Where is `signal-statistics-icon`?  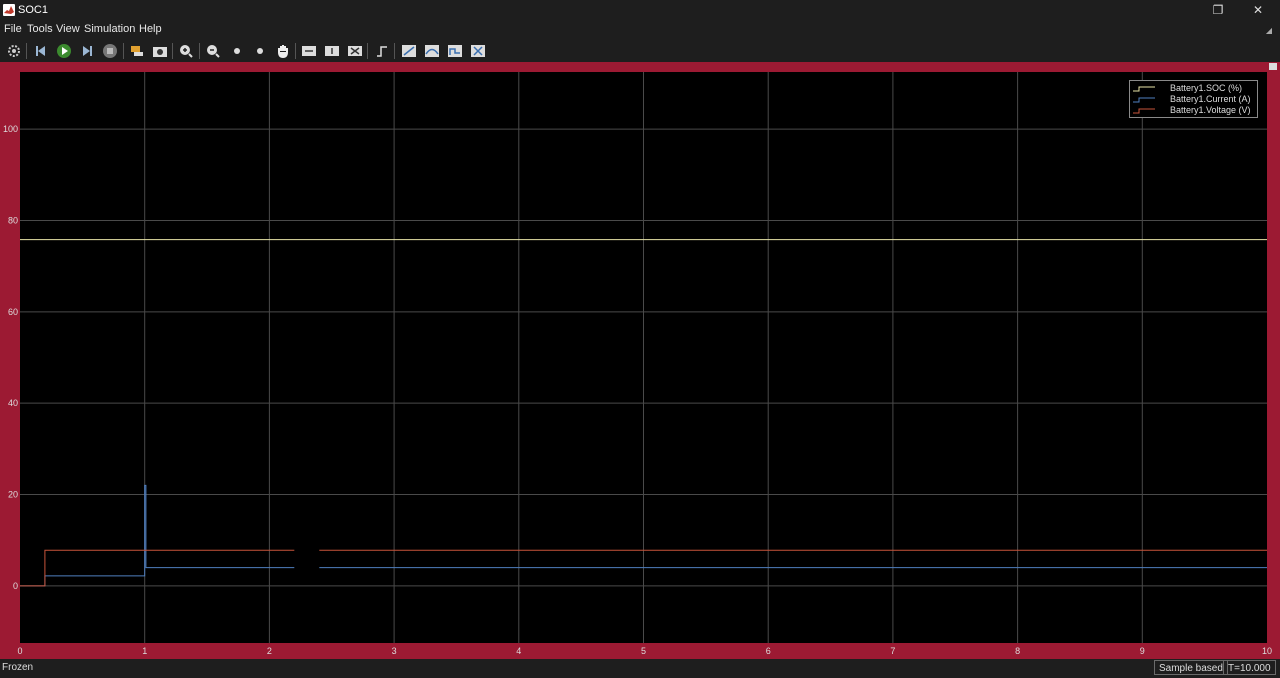 signal-statistics-icon is located at coordinates (432, 51).